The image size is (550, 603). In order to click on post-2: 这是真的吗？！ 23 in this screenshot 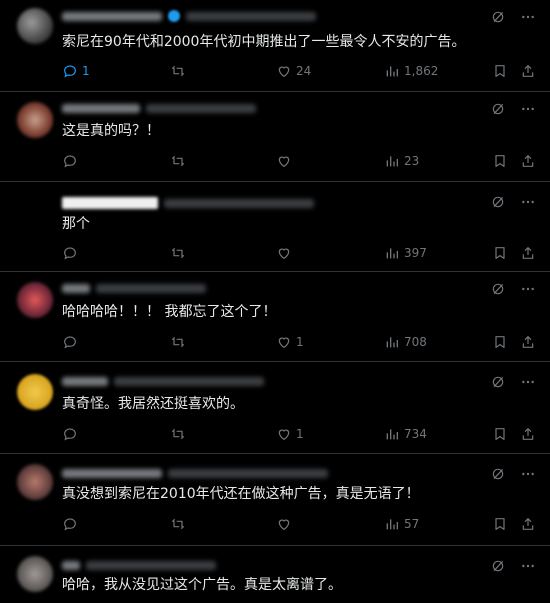, I will do `click(275, 137)`.